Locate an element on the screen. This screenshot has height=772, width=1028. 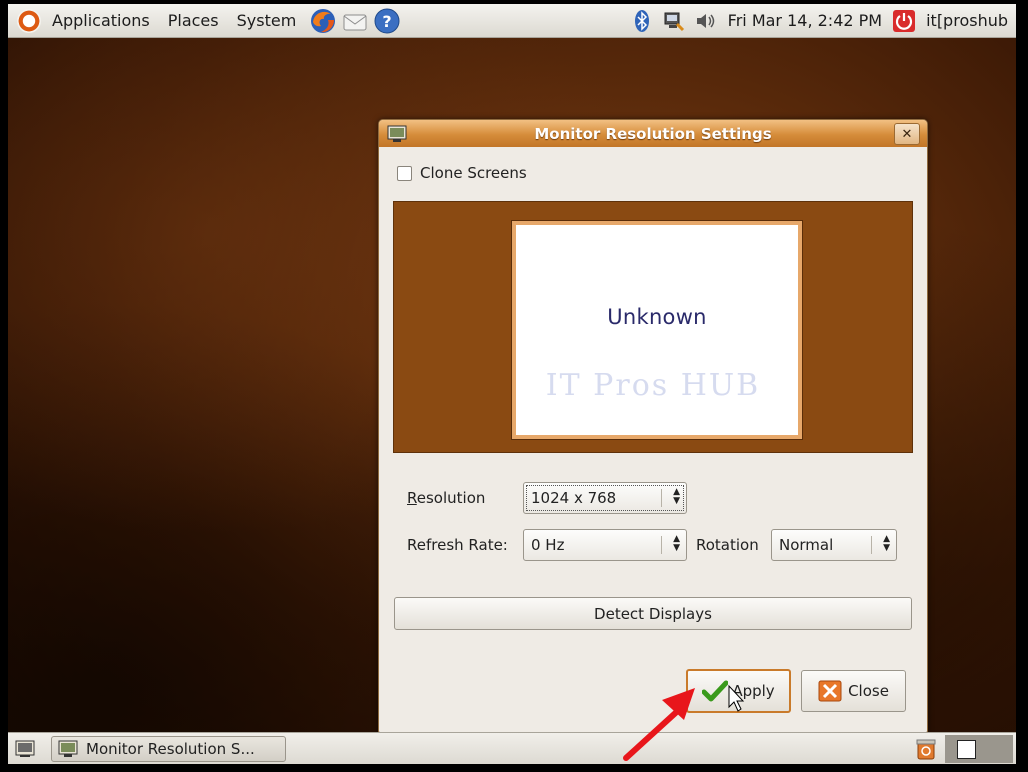
rotation-label: Rotation is located at coordinates (727, 545).